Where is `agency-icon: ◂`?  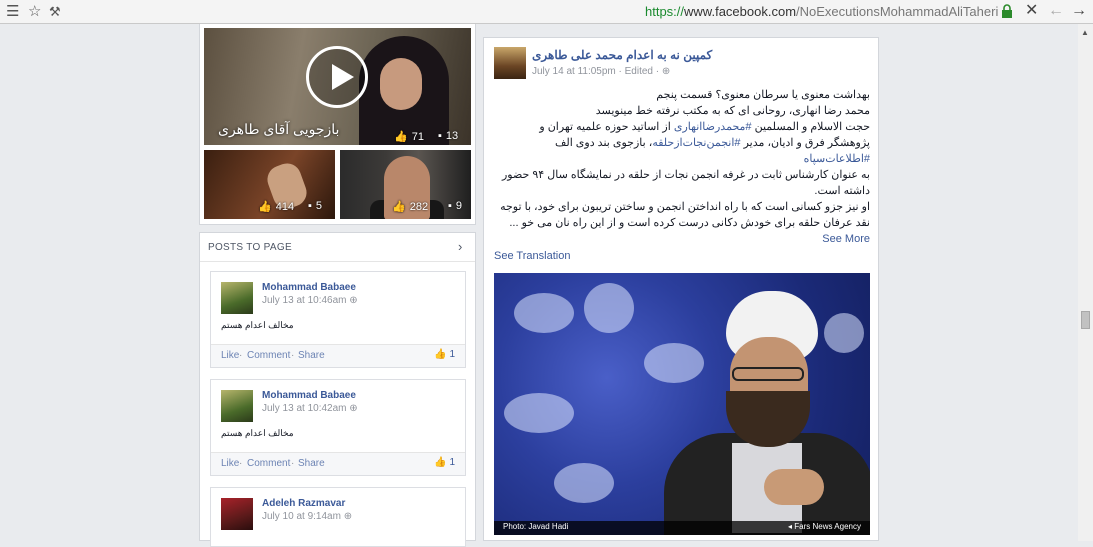 agency-icon: ◂ is located at coordinates (790, 526).